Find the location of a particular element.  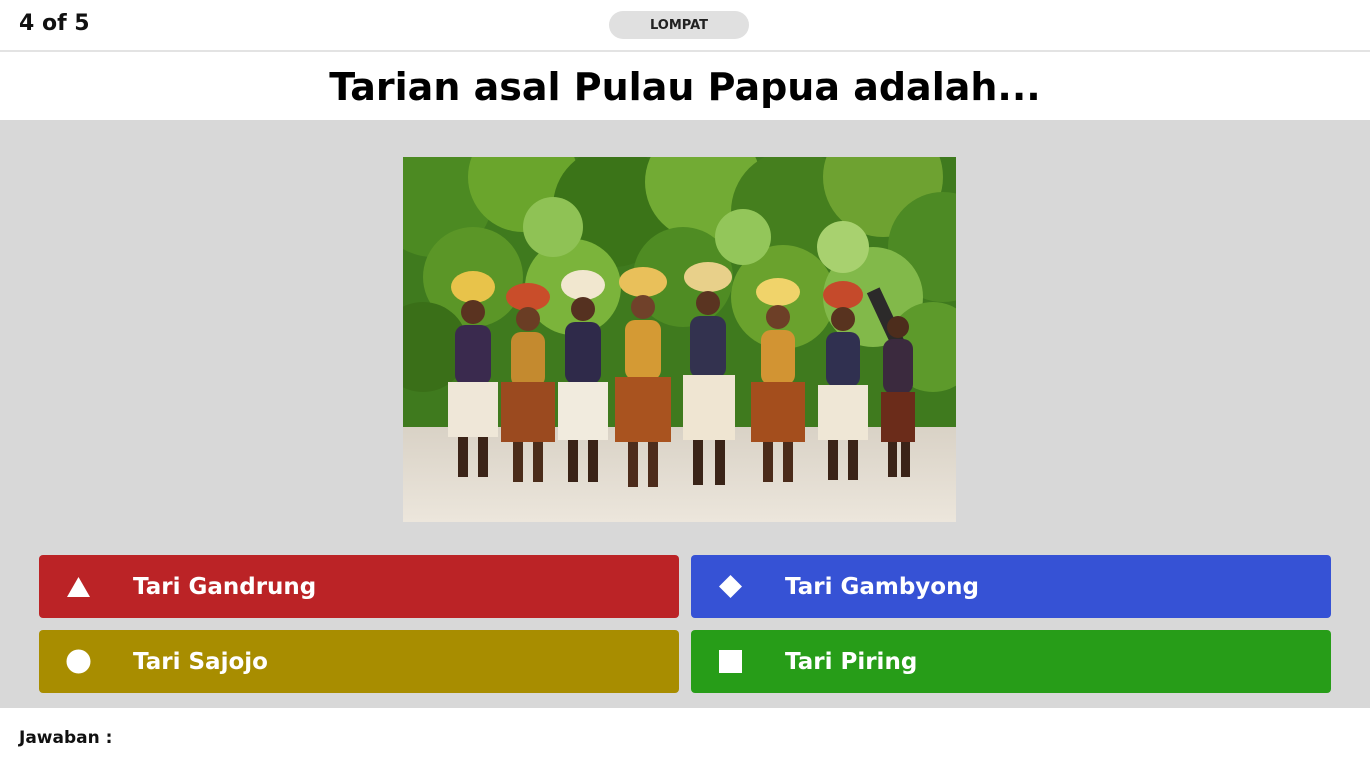

square-icon is located at coordinates (730, 661).